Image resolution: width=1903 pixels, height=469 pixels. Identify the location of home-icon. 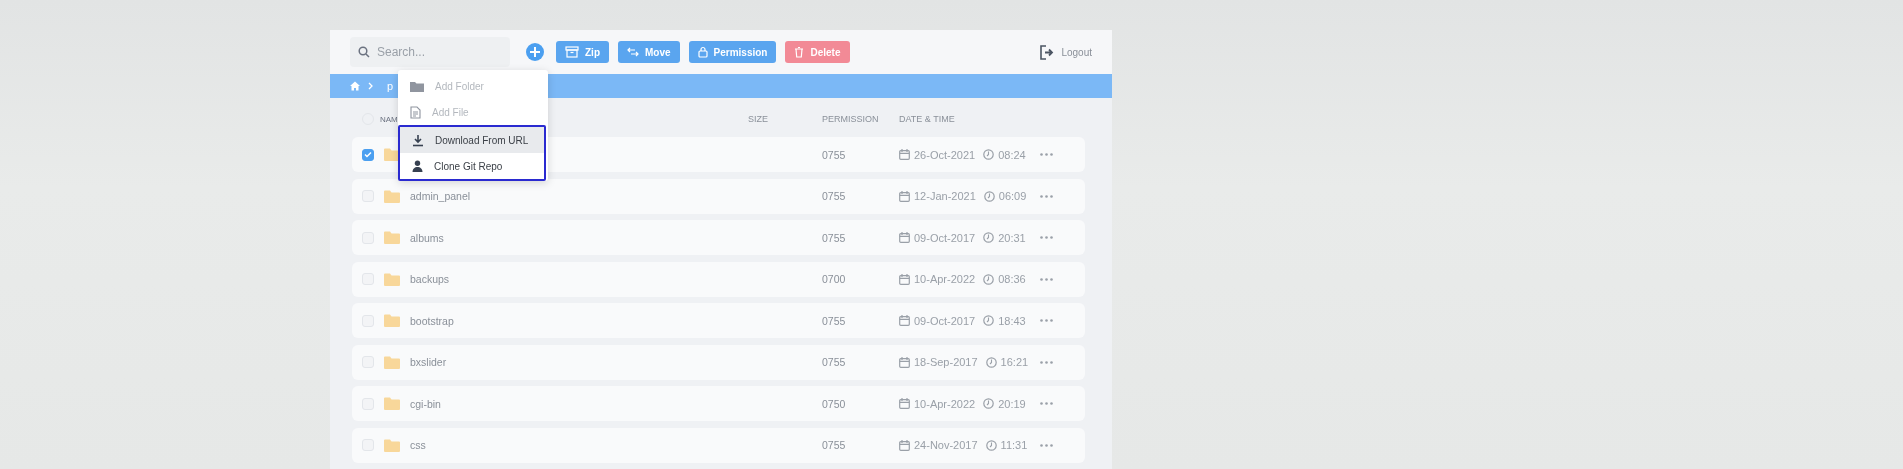
(355, 86).